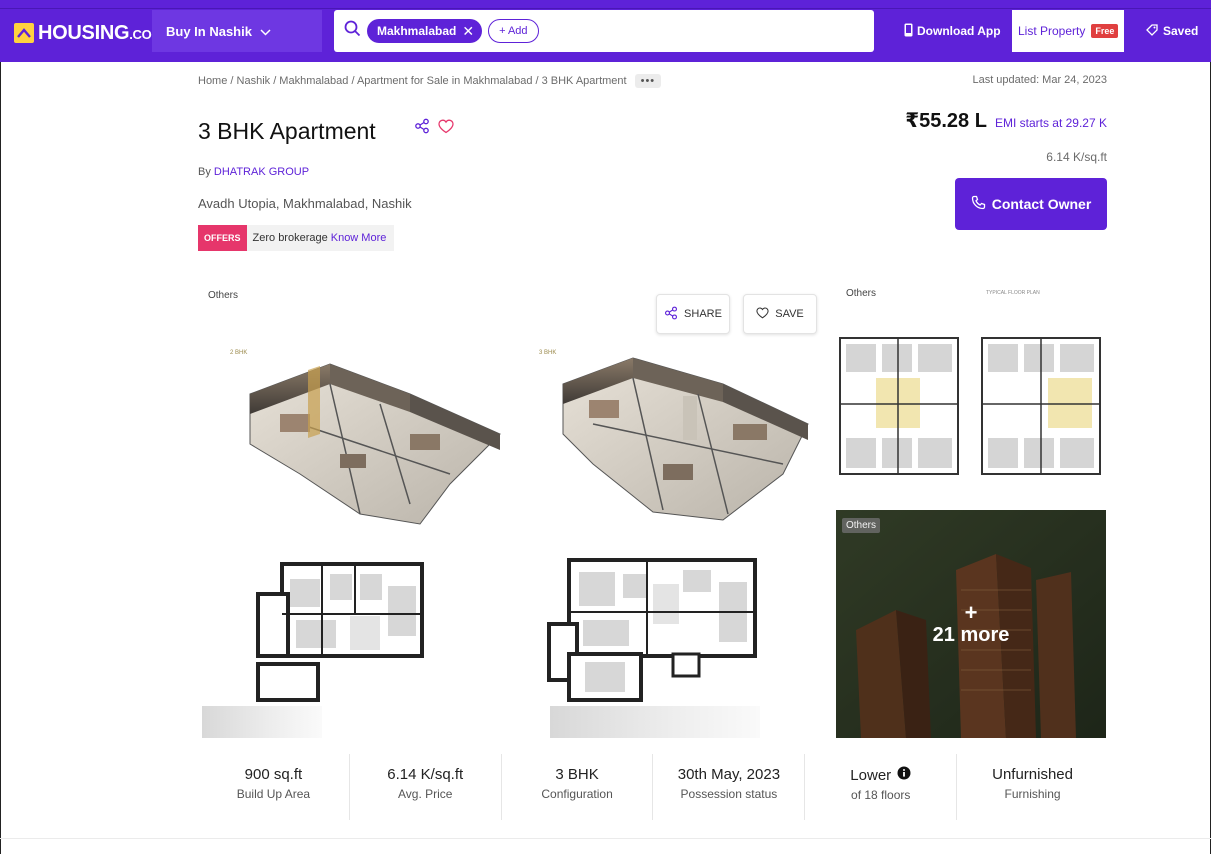  Describe the element at coordinates (290, 238) in the screenshot. I see `offer-text: Zero brokerage` at that location.